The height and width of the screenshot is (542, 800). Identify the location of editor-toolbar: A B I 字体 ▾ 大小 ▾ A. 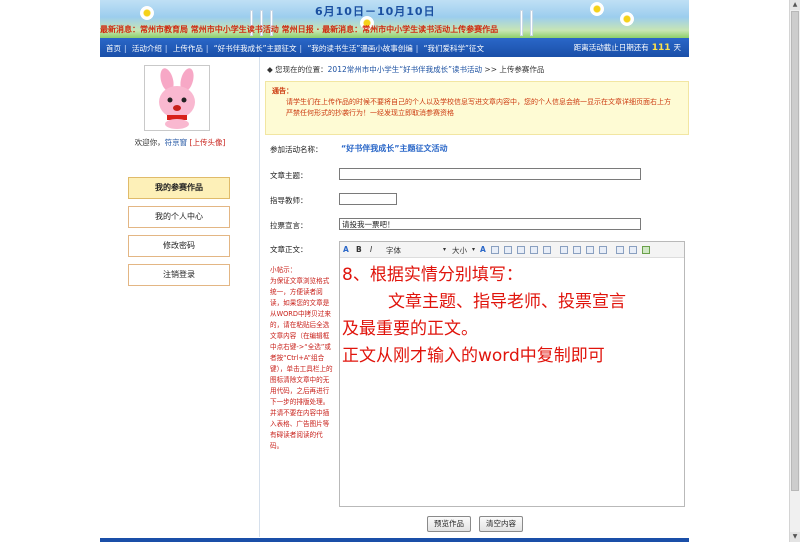
(512, 250).